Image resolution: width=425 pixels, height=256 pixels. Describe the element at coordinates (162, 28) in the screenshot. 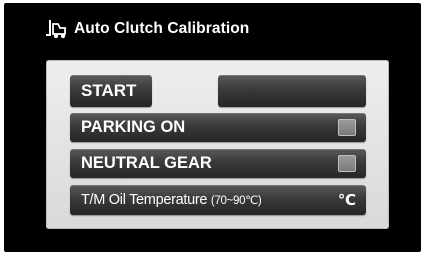

I see `screen-title: Auto Clutch Calibration` at that location.